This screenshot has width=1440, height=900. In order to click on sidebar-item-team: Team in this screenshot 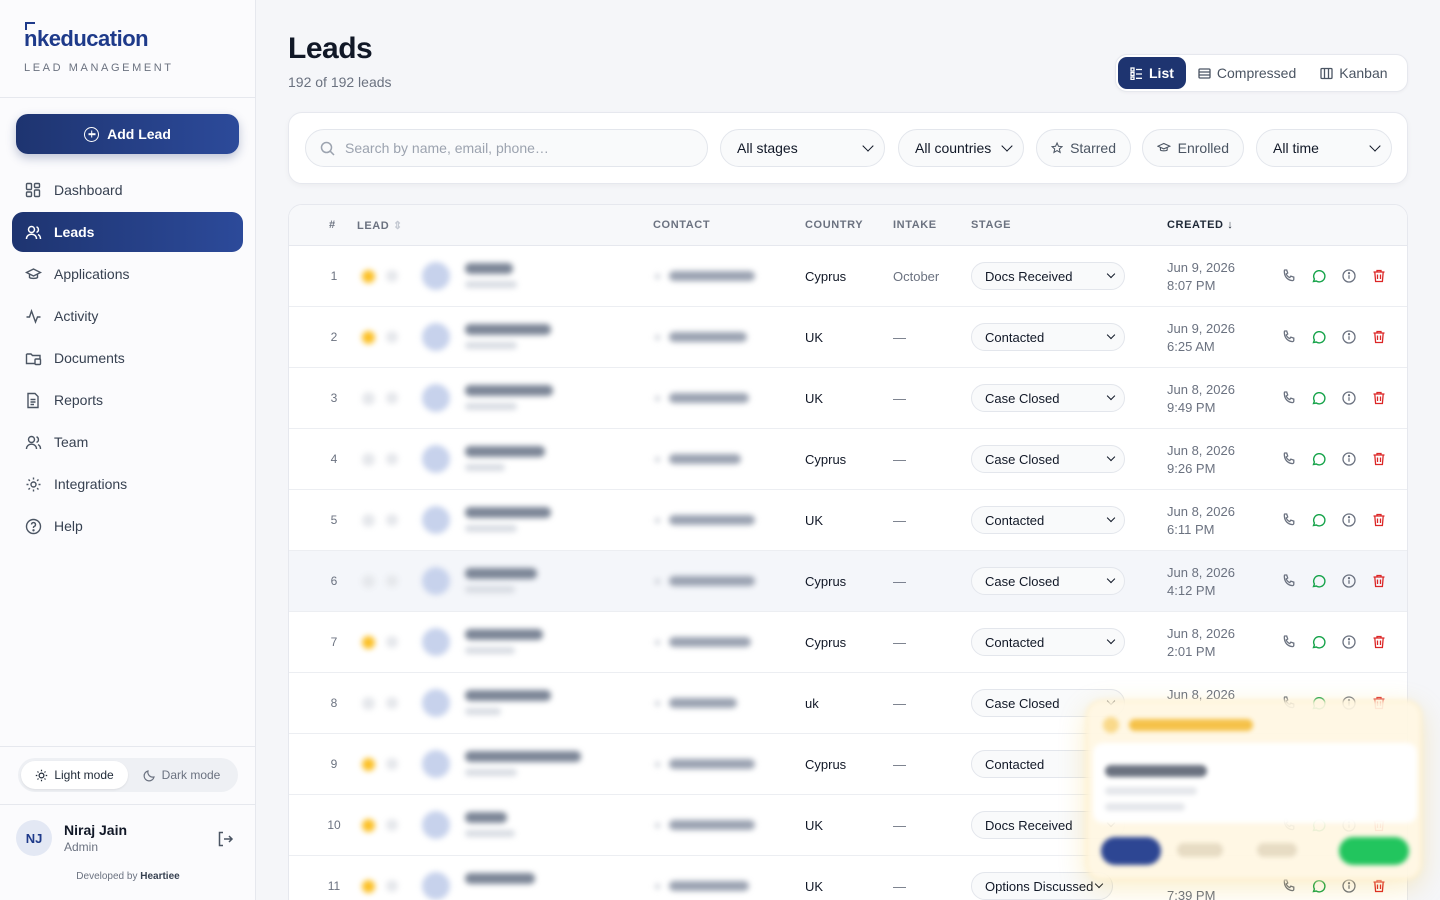, I will do `click(127, 442)`.